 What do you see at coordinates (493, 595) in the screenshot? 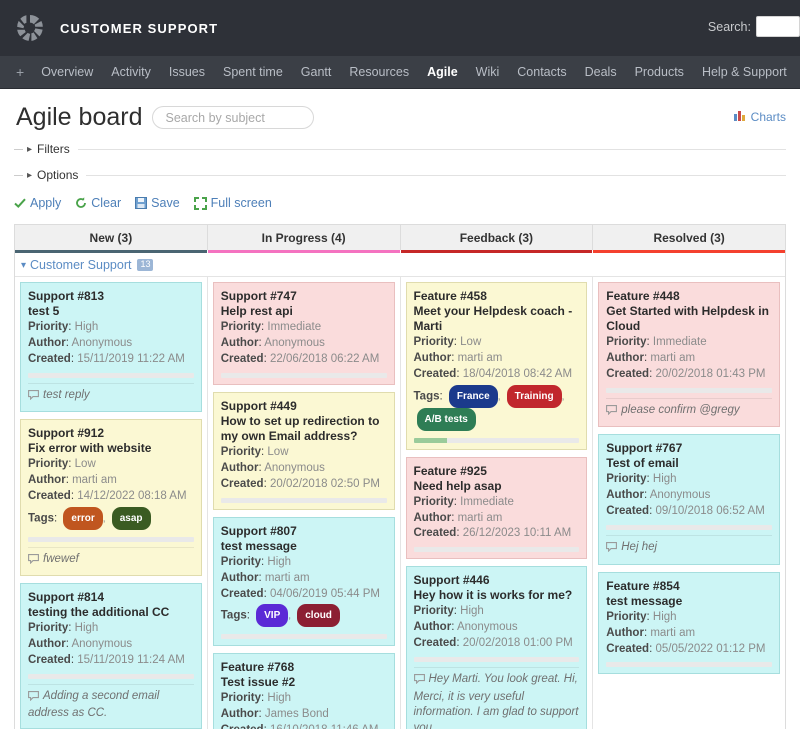
I see `issue-card-subject: Hey how it is works for me?` at bounding box center [493, 595].